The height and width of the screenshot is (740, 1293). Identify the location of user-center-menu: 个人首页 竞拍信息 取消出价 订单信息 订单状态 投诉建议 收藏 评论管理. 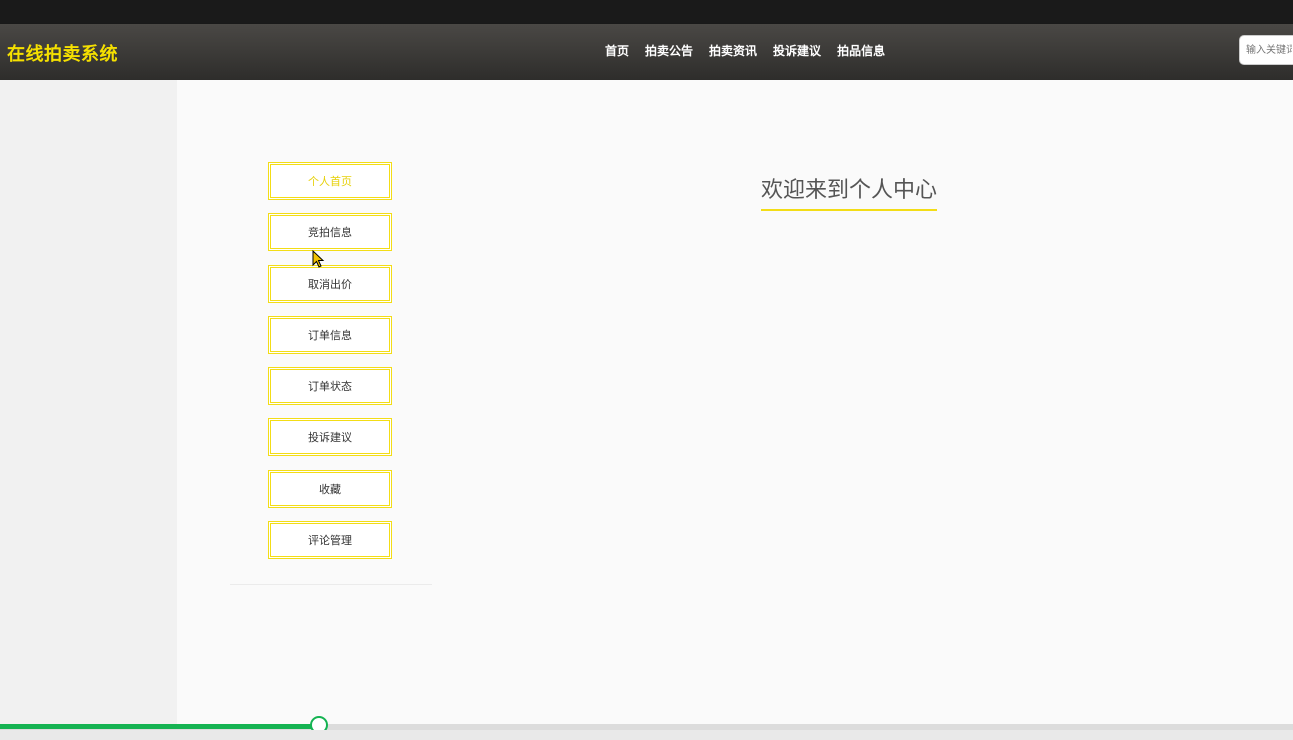
(331, 367).